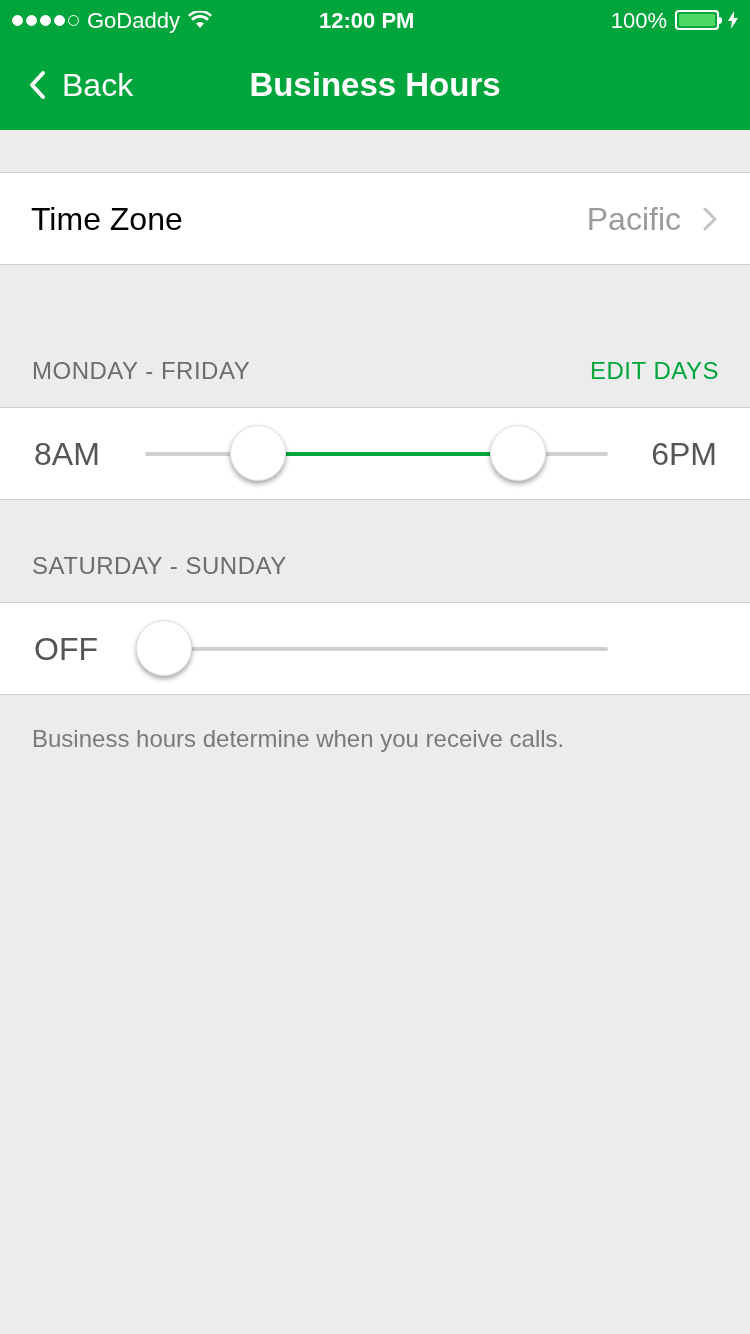 The width and height of the screenshot is (750, 1334). Describe the element at coordinates (375, 85) in the screenshot. I see `page-title: Business Hours` at that location.